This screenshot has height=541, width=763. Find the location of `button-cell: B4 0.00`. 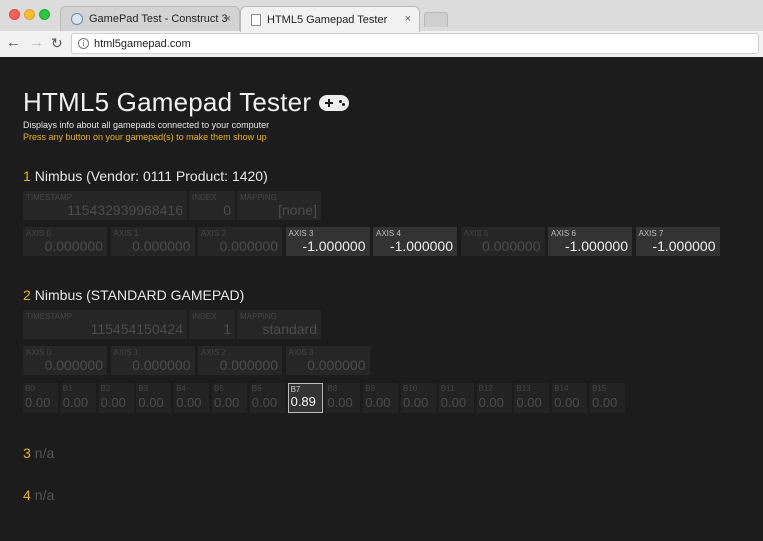

button-cell: B4 0.00 is located at coordinates (192, 398).